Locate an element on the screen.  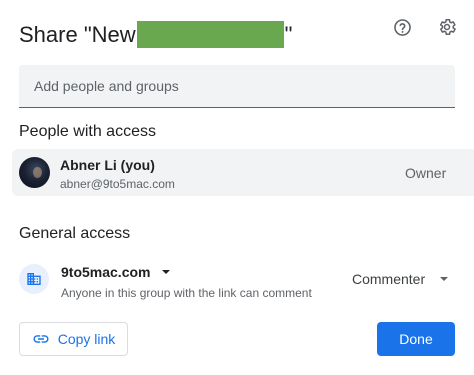
domain-building-icon is located at coordinates (34, 279).